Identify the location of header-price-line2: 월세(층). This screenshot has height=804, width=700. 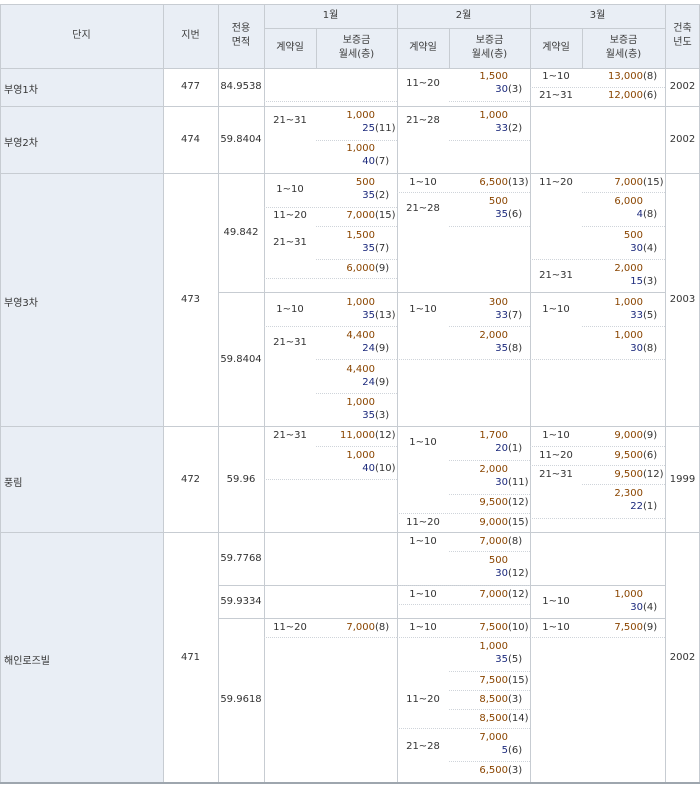
(623, 54).